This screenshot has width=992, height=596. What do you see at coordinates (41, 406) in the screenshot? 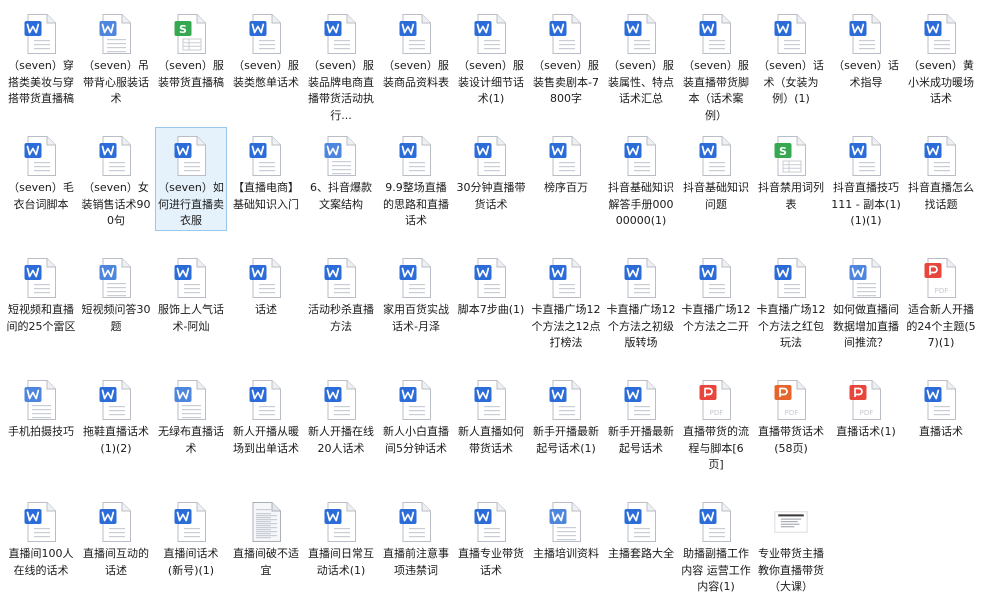
I see `file-item: 手机拍摄技巧` at bounding box center [41, 406].